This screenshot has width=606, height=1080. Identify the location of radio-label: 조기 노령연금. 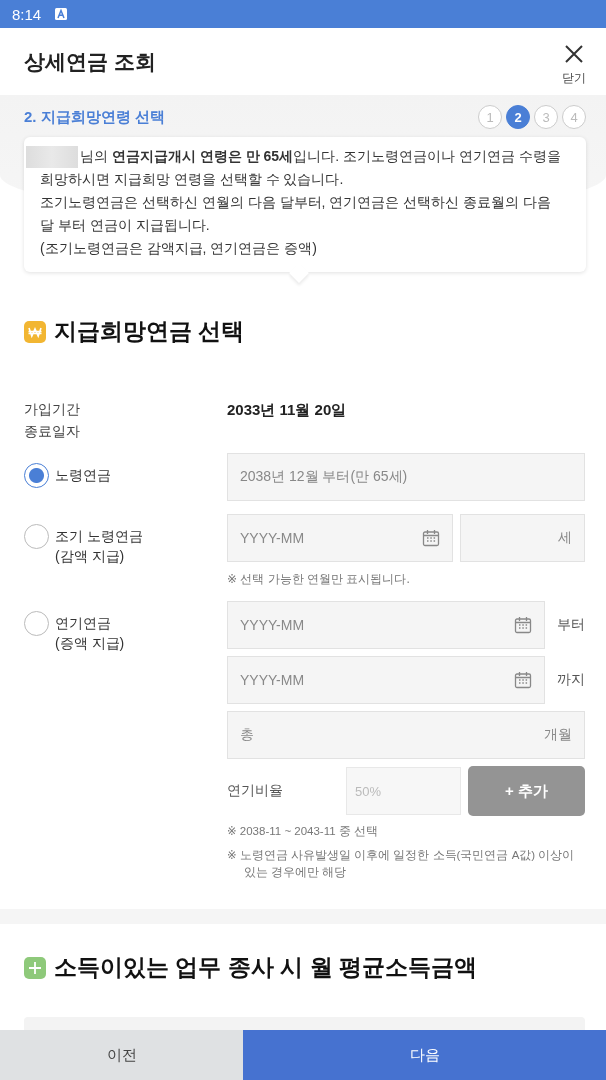
(99, 537).